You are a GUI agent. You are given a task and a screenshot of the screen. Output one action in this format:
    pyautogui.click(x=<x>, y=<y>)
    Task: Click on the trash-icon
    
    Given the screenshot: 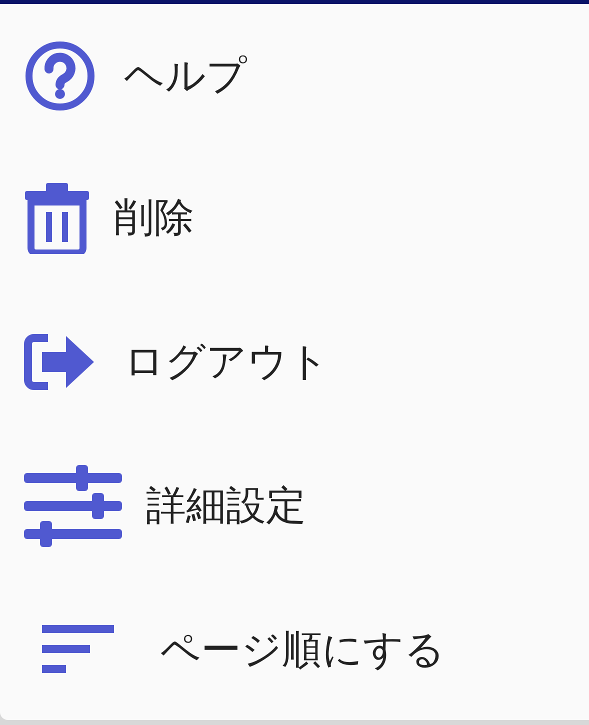 What is the action you would take?
    pyautogui.click(x=57, y=218)
    